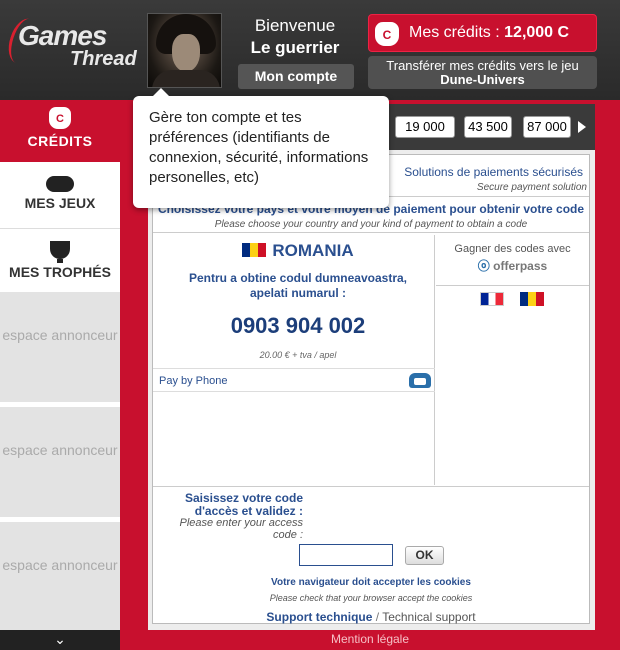 This screenshot has width=620, height=650. Describe the element at coordinates (537, 32) in the screenshot. I see `credits-amount: 12,000 C` at that location.